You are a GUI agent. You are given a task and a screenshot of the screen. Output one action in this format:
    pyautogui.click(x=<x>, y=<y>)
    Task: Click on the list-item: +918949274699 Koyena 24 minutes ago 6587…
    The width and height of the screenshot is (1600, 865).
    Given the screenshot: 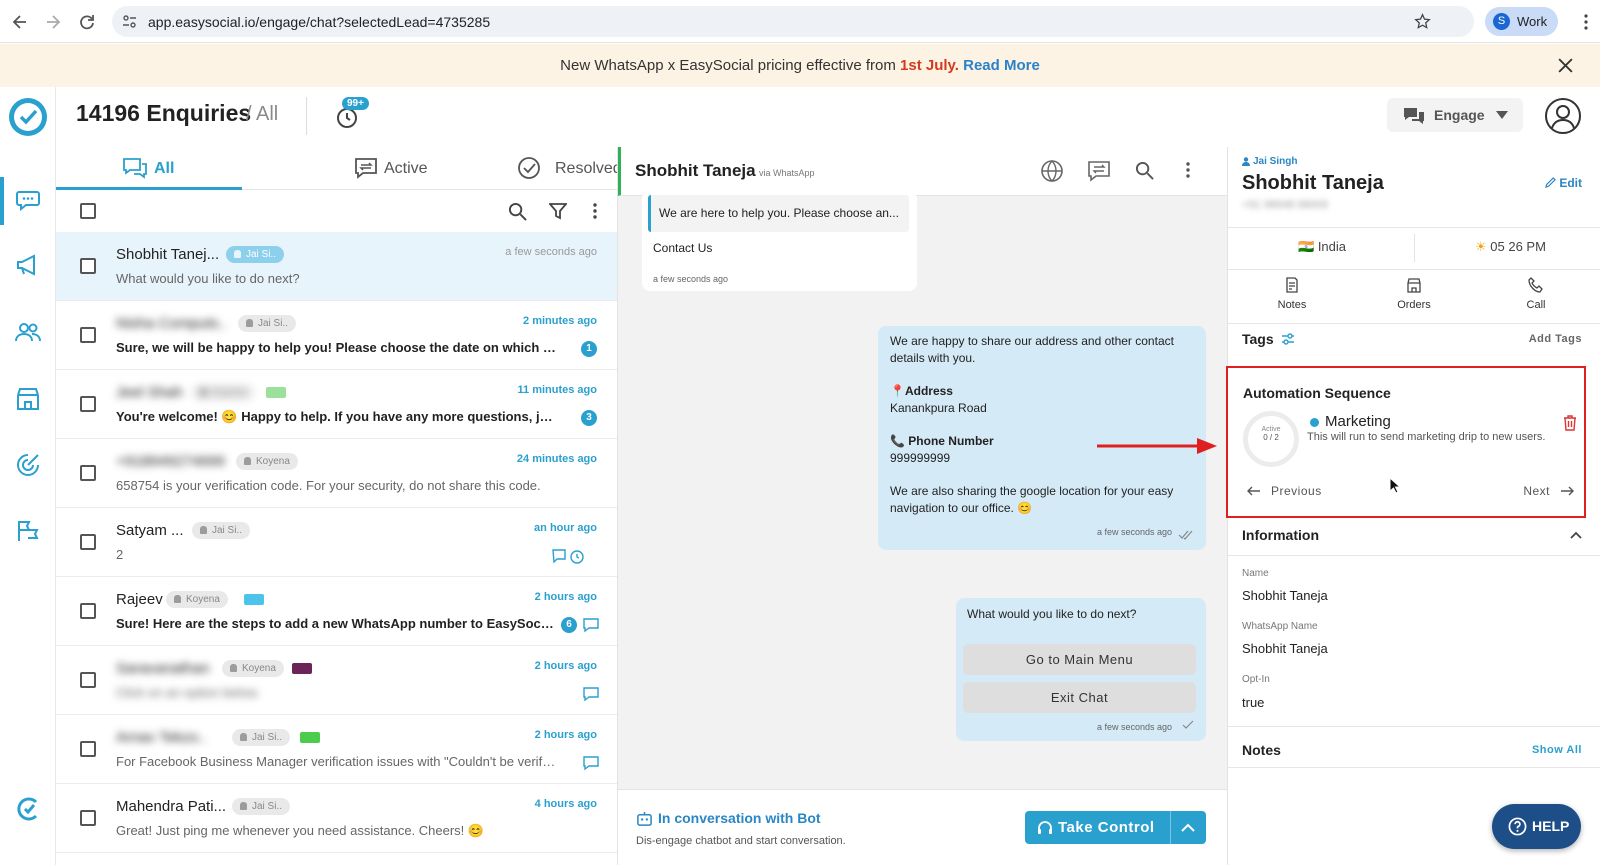 What is the action you would take?
    pyautogui.click(x=336, y=473)
    